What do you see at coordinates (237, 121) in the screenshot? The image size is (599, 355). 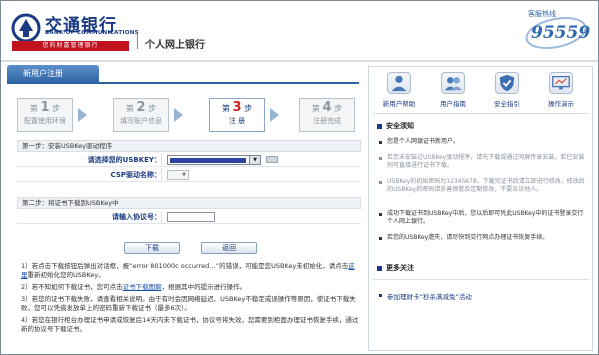 I see `step-label: 注 册` at bounding box center [237, 121].